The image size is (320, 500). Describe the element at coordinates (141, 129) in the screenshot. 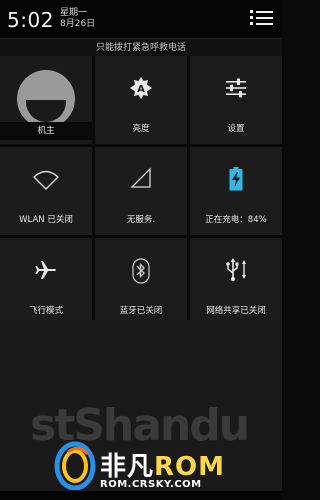

I see `tile-brightness-label: 亮度` at that location.